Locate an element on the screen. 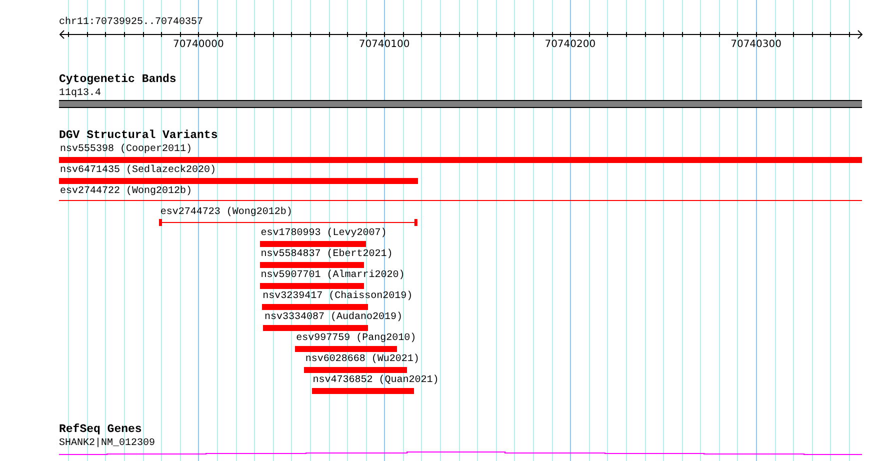 The height and width of the screenshot is (461, 890). variant-label: esv997759 (Pang2010) is located at coordinates (356, 339).